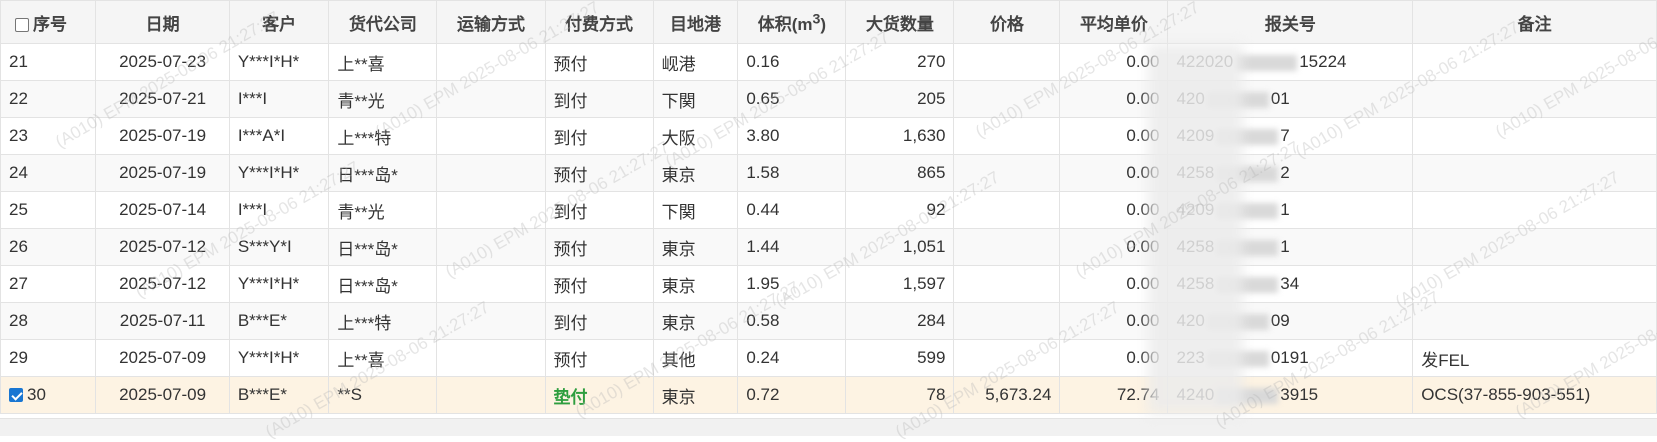 Image resolution: width=1657 pixels, height=442 pixels. What do you see at coordinates (1534, 22) in the screenshot?
I see `header-remark: 备注` at bounding box center [1534, 22].